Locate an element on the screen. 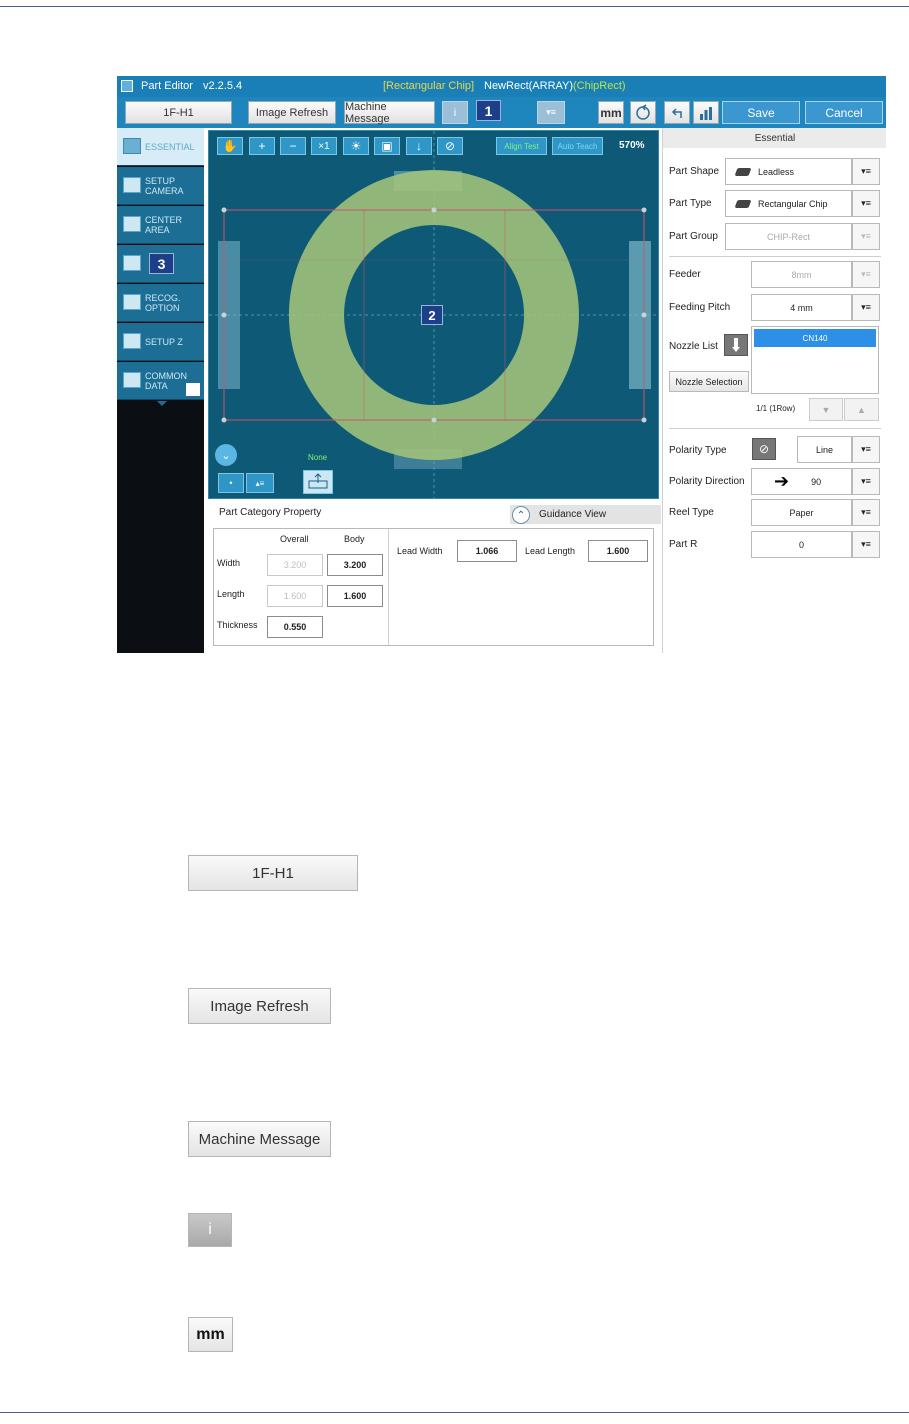 The image size is (909, 1424). thickness-label: Thickness is located at coordinates (237, 625).